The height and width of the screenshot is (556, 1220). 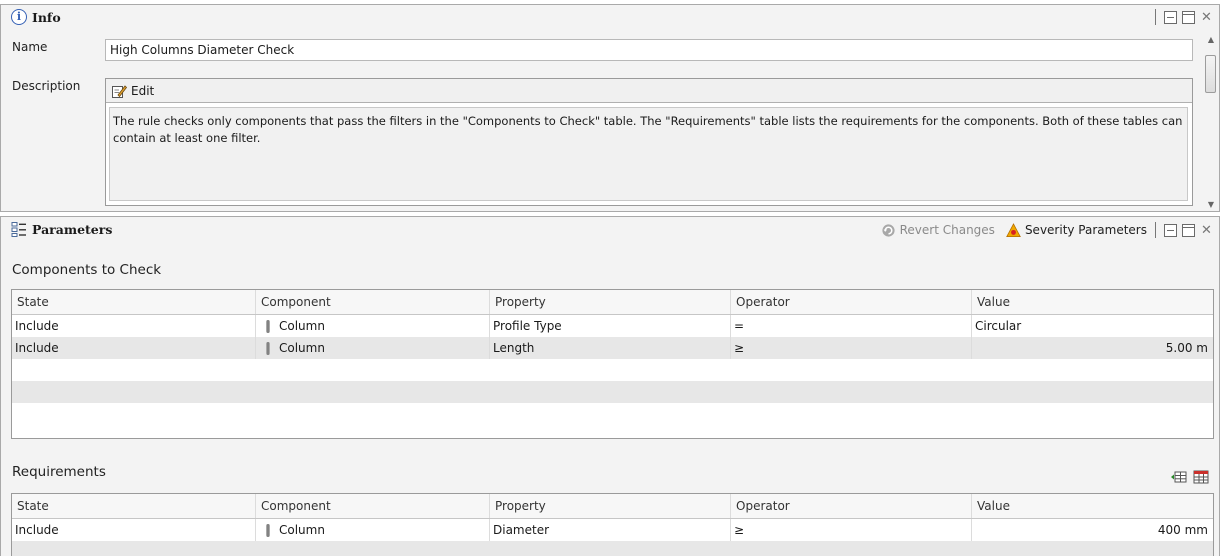 What do you see at coordinates (19, 17) in the screenshot?
I see `info-icon: i` at bounding box center [19, 17].